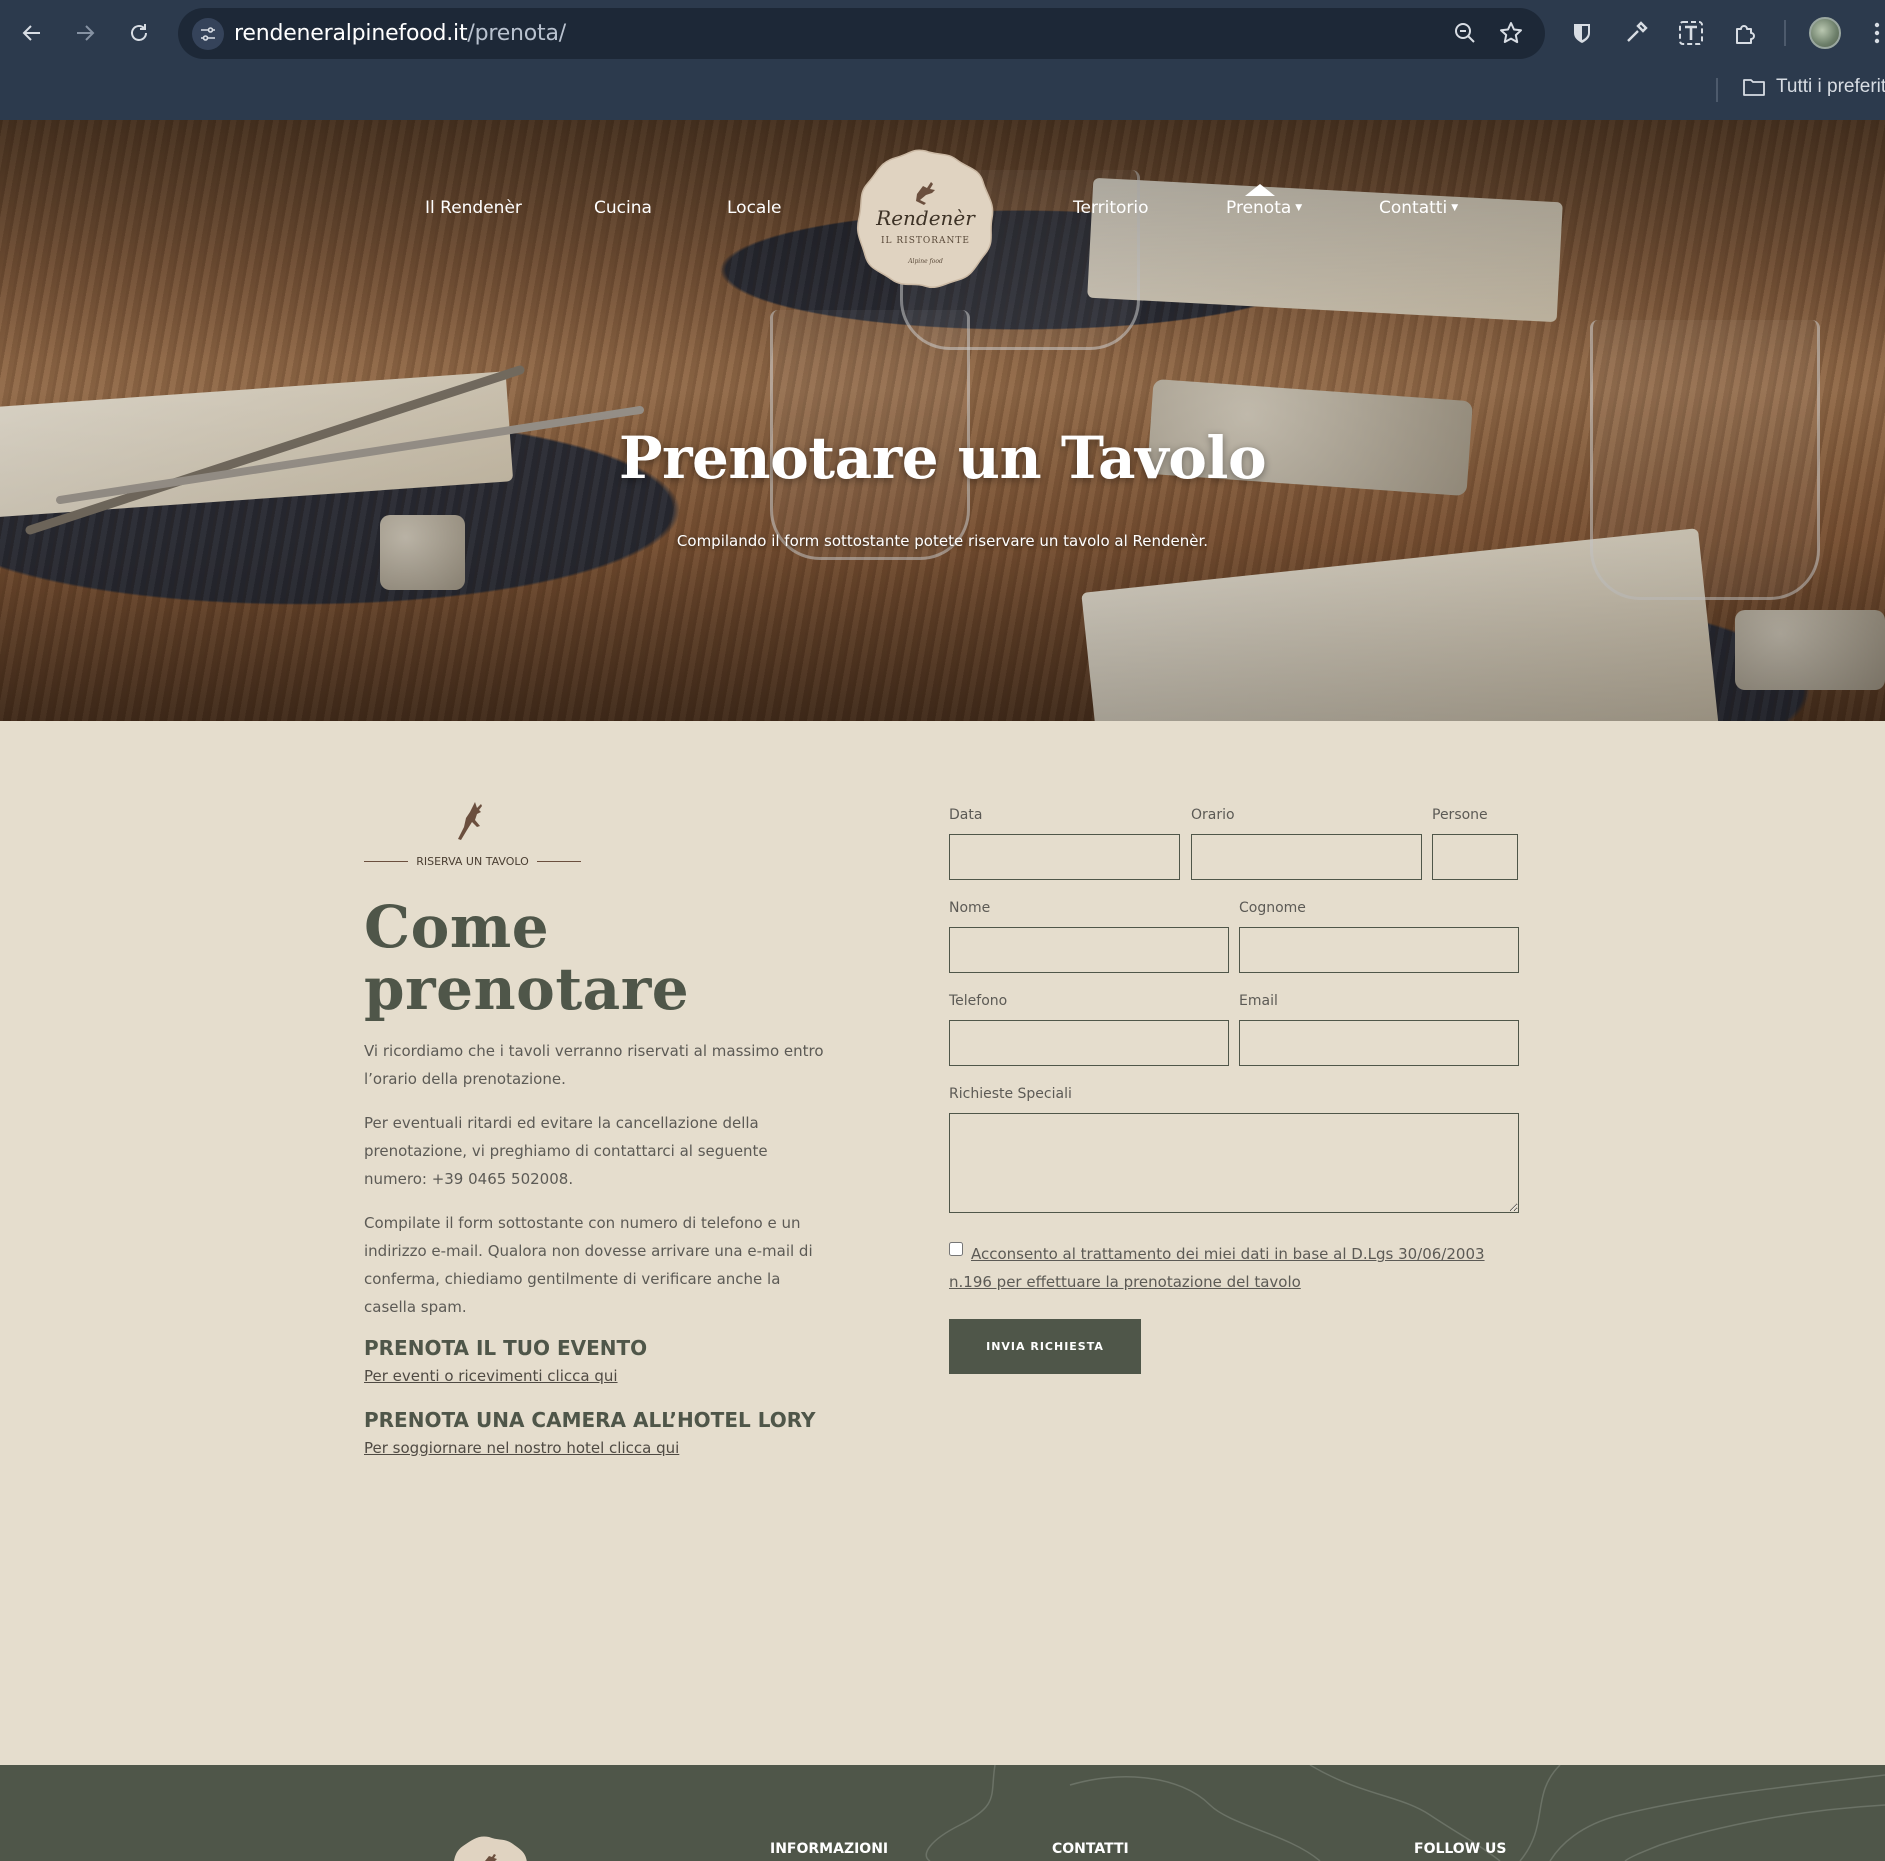 This screenshot has height=1861, width=1885. I want to click on menu-kebab-icon, so click(1871, 33).